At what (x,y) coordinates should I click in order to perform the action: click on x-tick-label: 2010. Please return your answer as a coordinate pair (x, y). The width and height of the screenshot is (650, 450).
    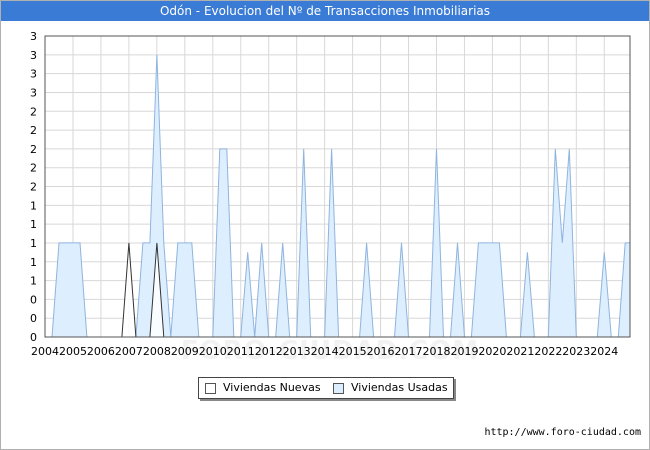
    Looking at the image, I should click on (213, 351).